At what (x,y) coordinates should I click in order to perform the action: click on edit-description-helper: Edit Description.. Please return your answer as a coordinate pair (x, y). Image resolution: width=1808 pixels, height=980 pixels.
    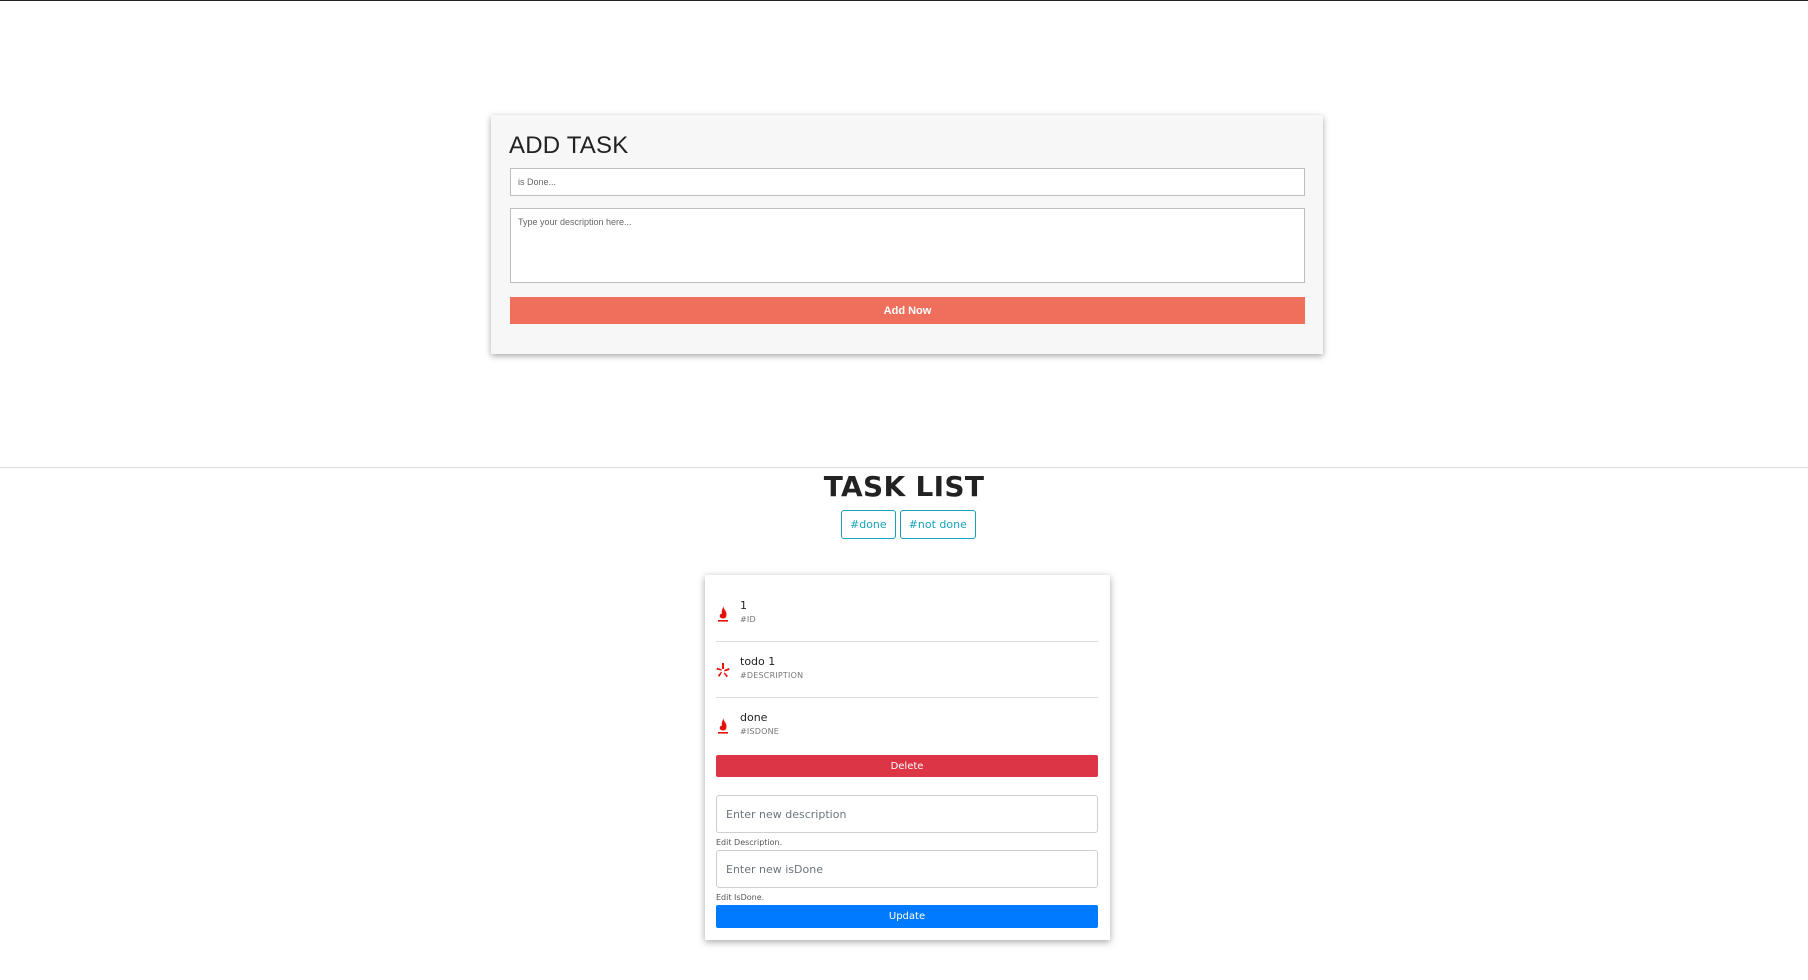
    Looking at the image, I should click on (749, 842).